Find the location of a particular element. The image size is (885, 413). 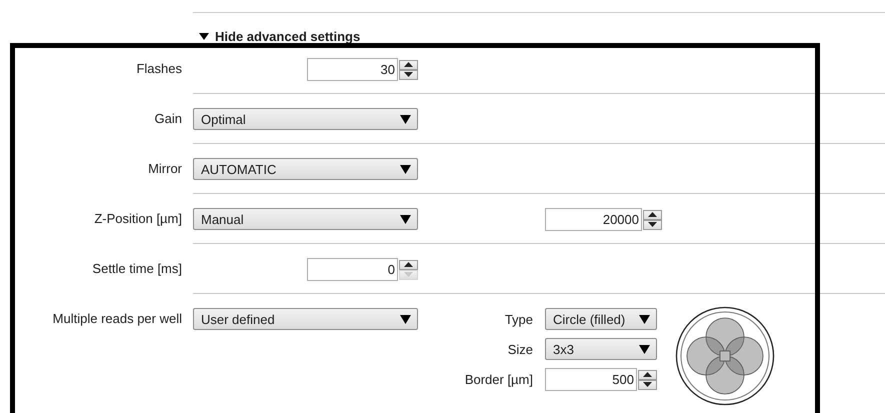

field-label: Type is located at coordinates (518, 319).